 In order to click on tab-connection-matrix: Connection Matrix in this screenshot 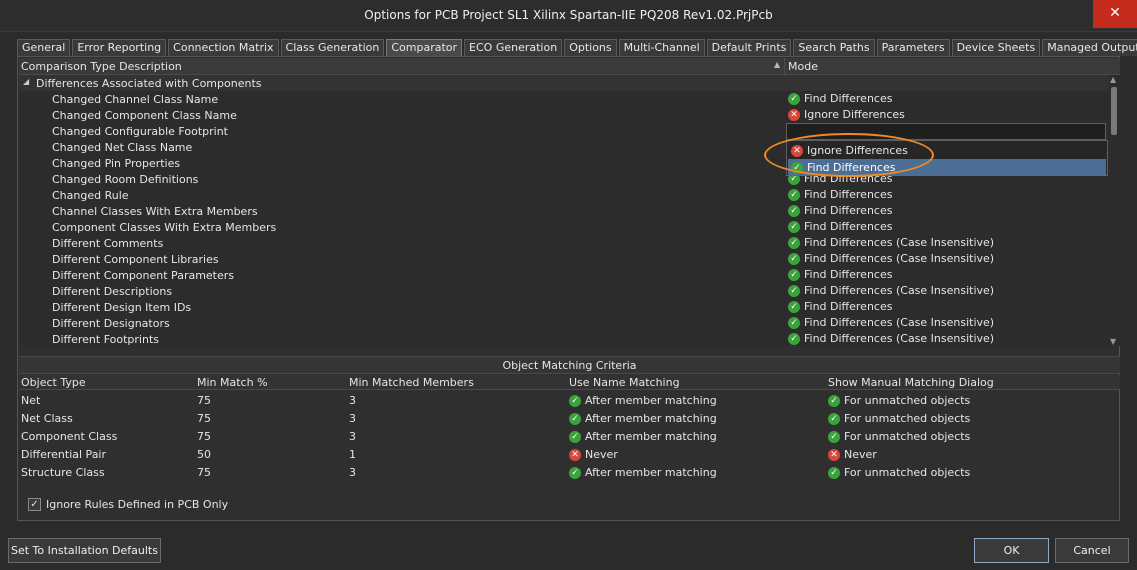, I will do `click(223, 47)`.